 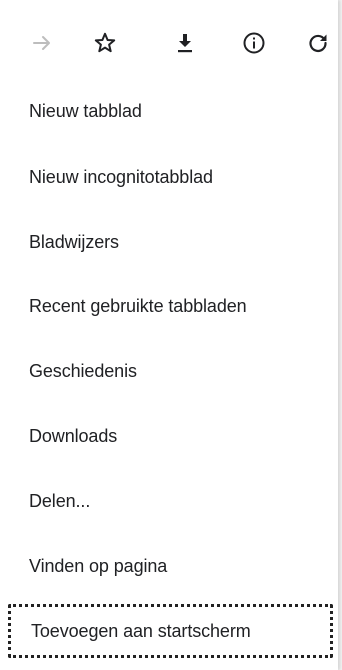 I want to click on page-info-button, so click(x=254, y=43).